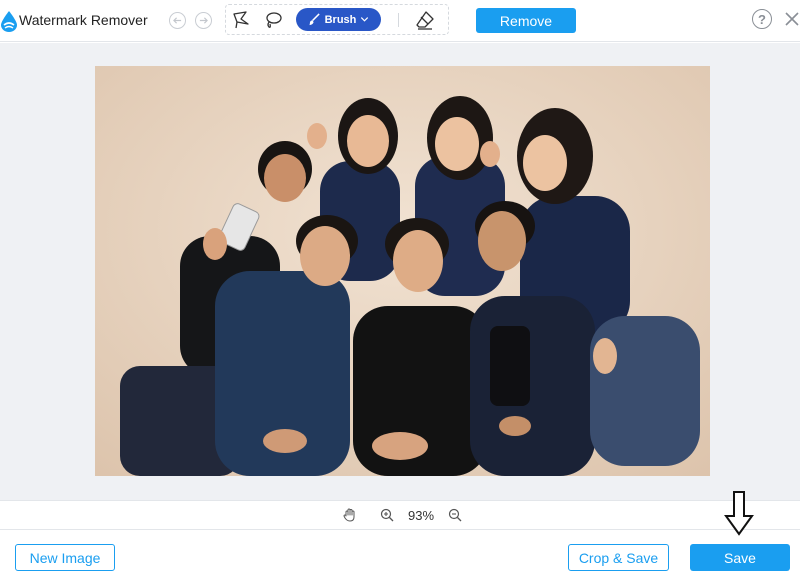  I want to click on eraser-tool, so click(425, 20).